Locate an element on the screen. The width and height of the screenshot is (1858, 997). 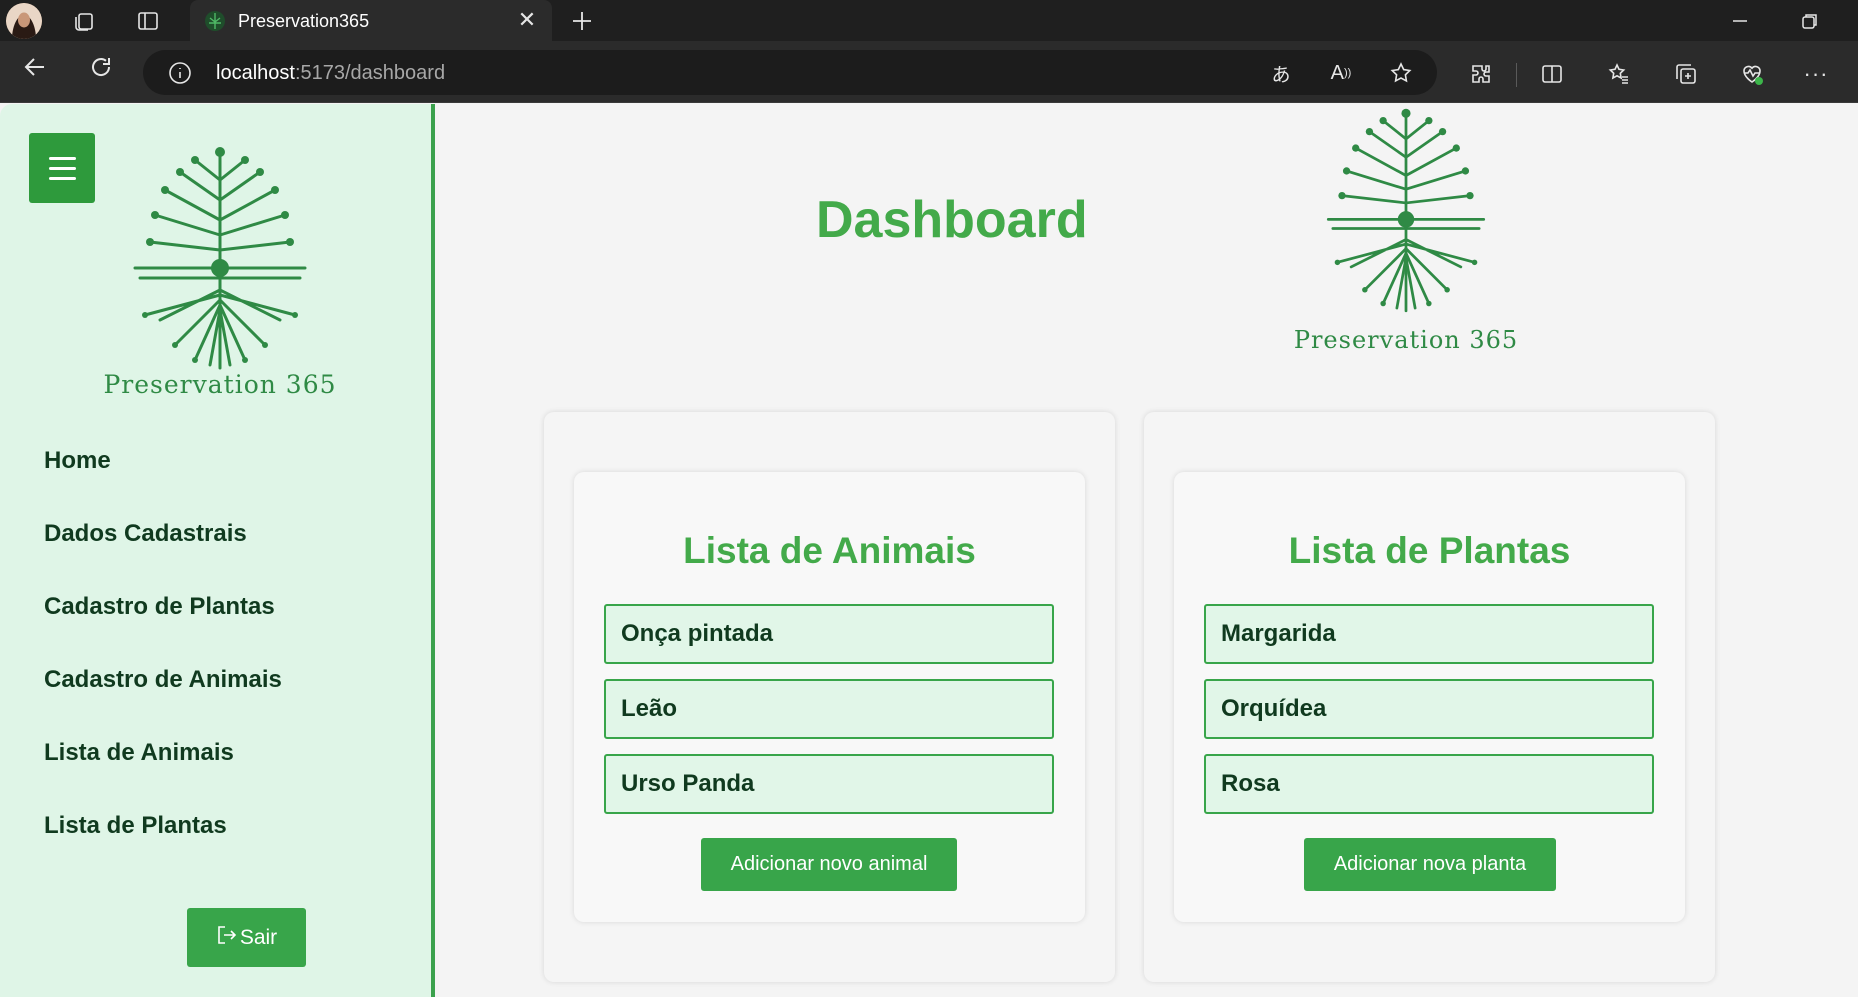
read-aloud-icon: A)) is located at coordinates (1341, 73).